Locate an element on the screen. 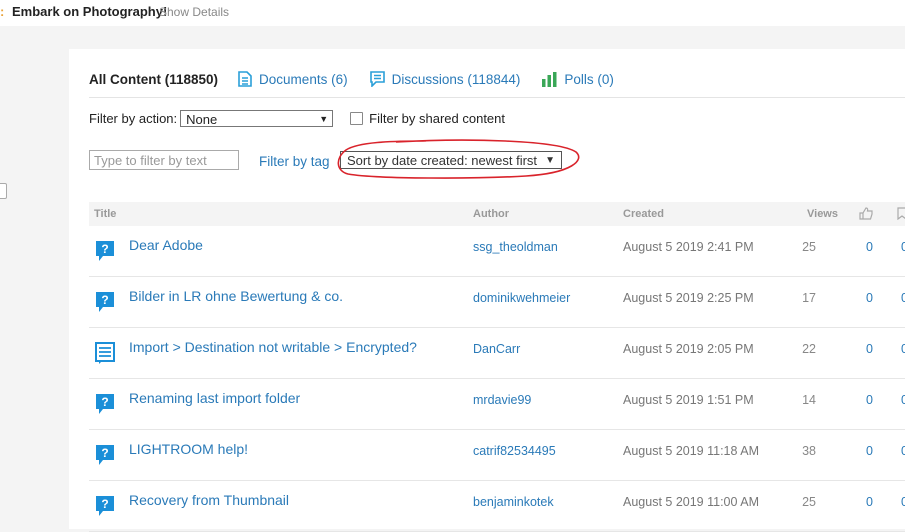 The image size is (905, 532). views-count: 38 is located at coordinates (809, 451).